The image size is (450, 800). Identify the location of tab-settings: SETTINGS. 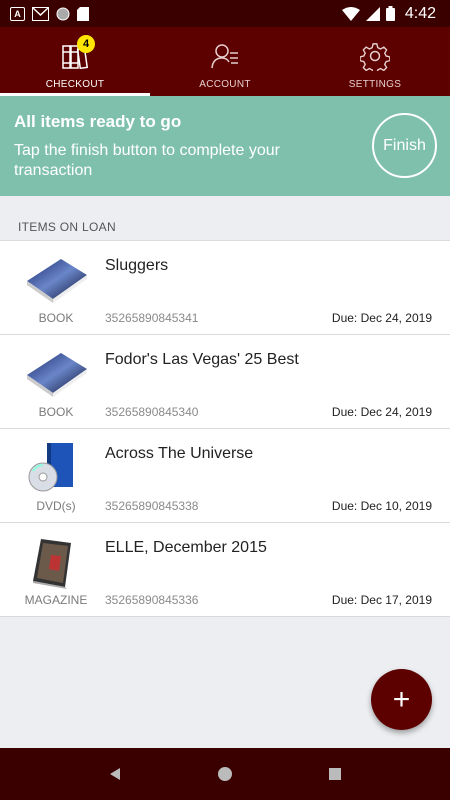
(375, 61).